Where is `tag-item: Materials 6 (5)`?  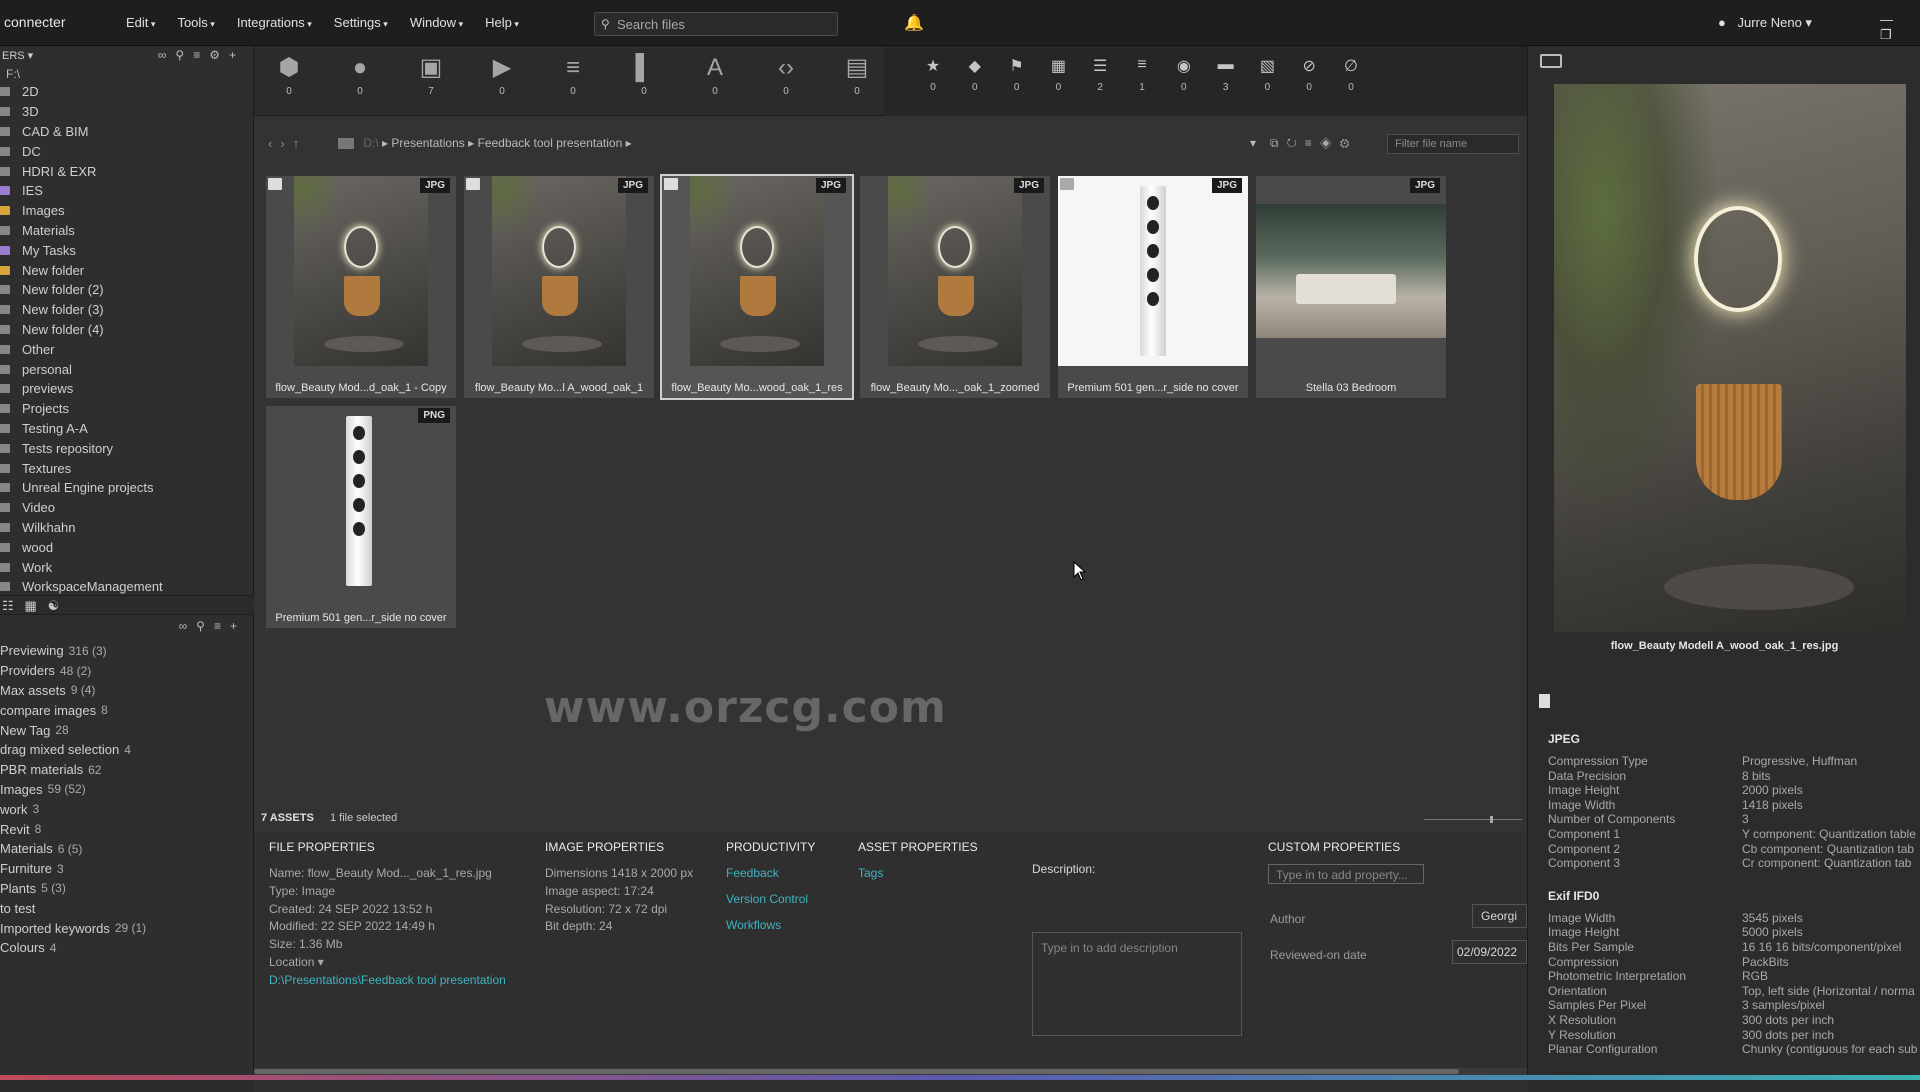
tag-item: Materials 6 (5) is located at coordinates (127, 849).